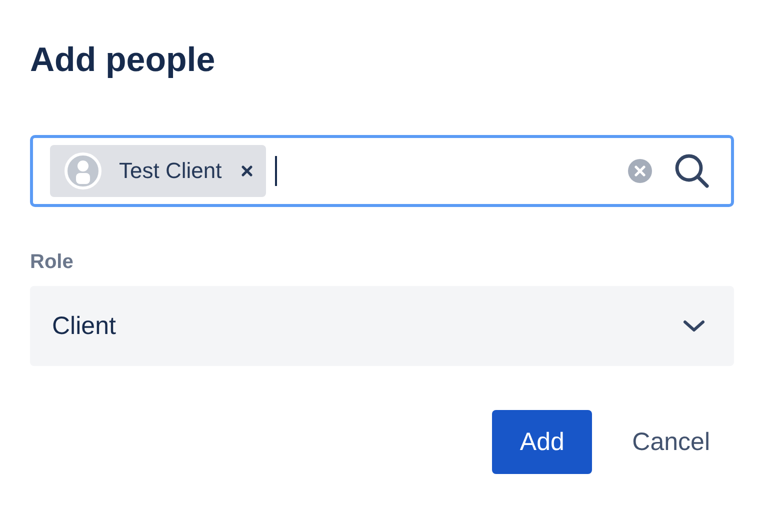 The width and height of the screenshot is (766, 506). I want to click on person-chip: Test Client, so click(158, 171).